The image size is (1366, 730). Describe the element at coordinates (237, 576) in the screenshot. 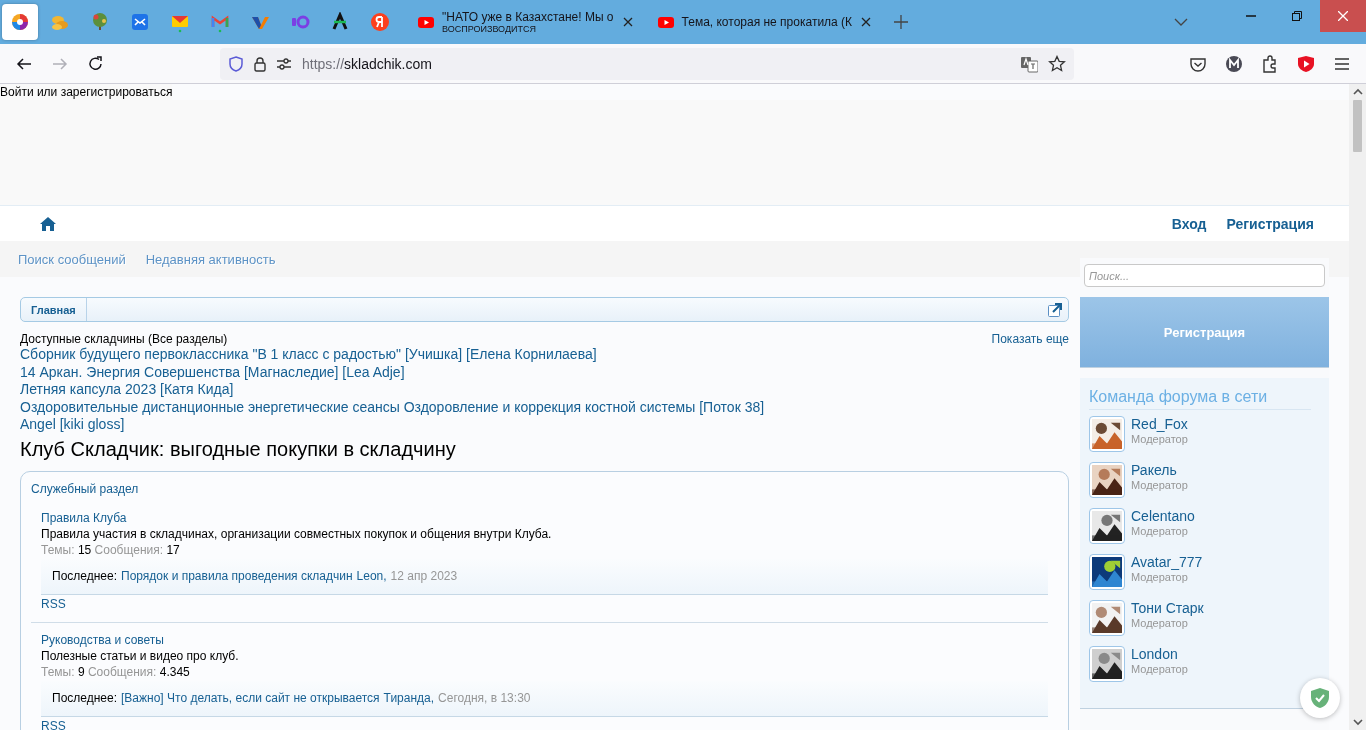

I see `thread-link: Порядок и правила проведения складчин` at that location.